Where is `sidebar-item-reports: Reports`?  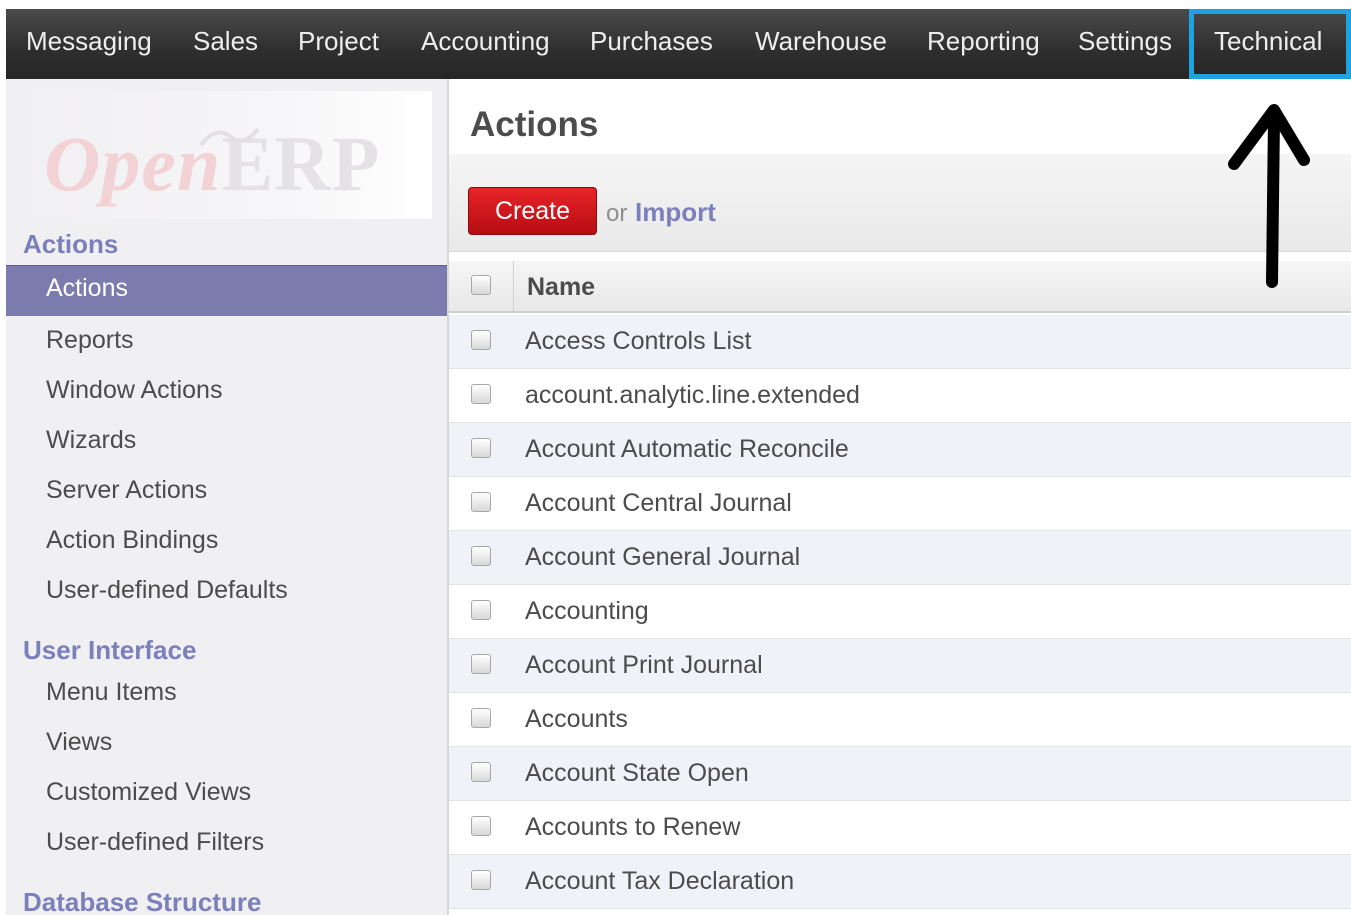
sidebar-item-reports: Reports is located at coordinates (90, 340).